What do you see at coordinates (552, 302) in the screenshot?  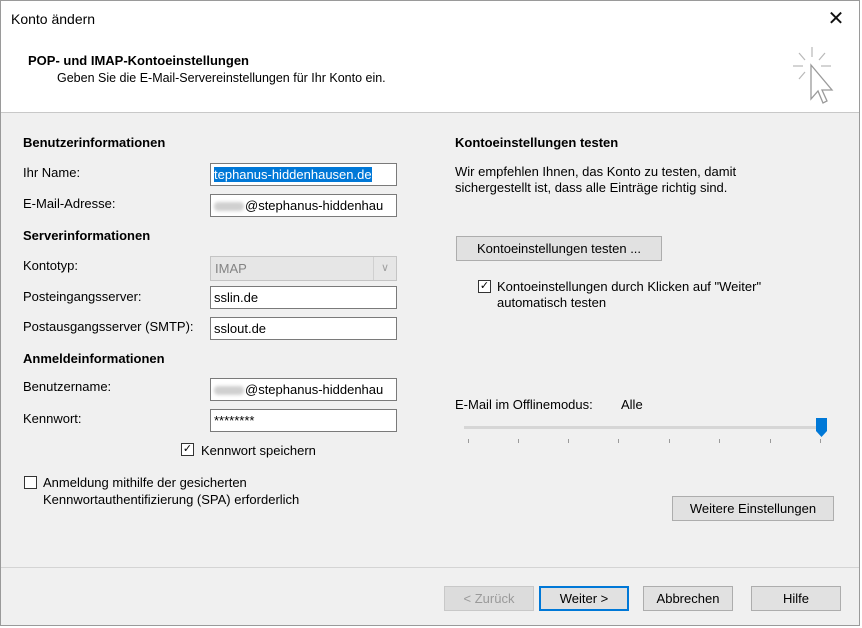 I see `auto-test-label-line2: automatisch testen` at bounding box center [552, 302].